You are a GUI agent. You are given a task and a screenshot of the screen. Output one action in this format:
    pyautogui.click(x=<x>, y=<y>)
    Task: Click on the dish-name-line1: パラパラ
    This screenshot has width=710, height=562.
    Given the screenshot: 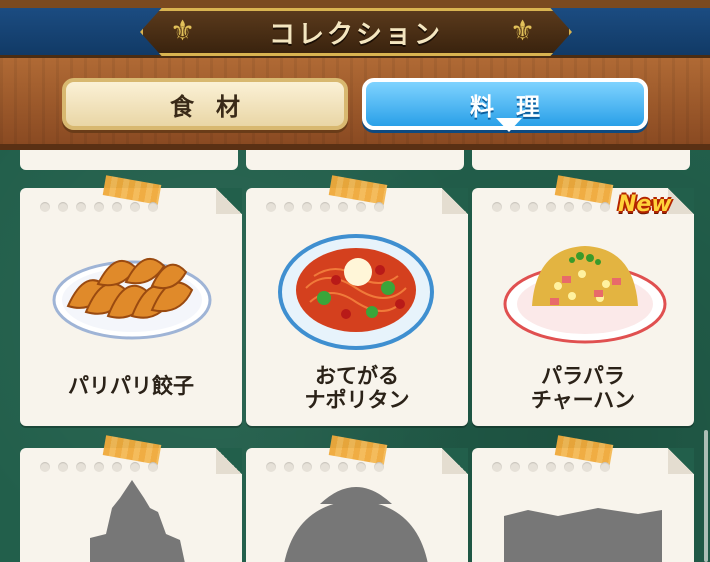 What is the action you would take?
    pyautogui.click(x=583, y=376)
    